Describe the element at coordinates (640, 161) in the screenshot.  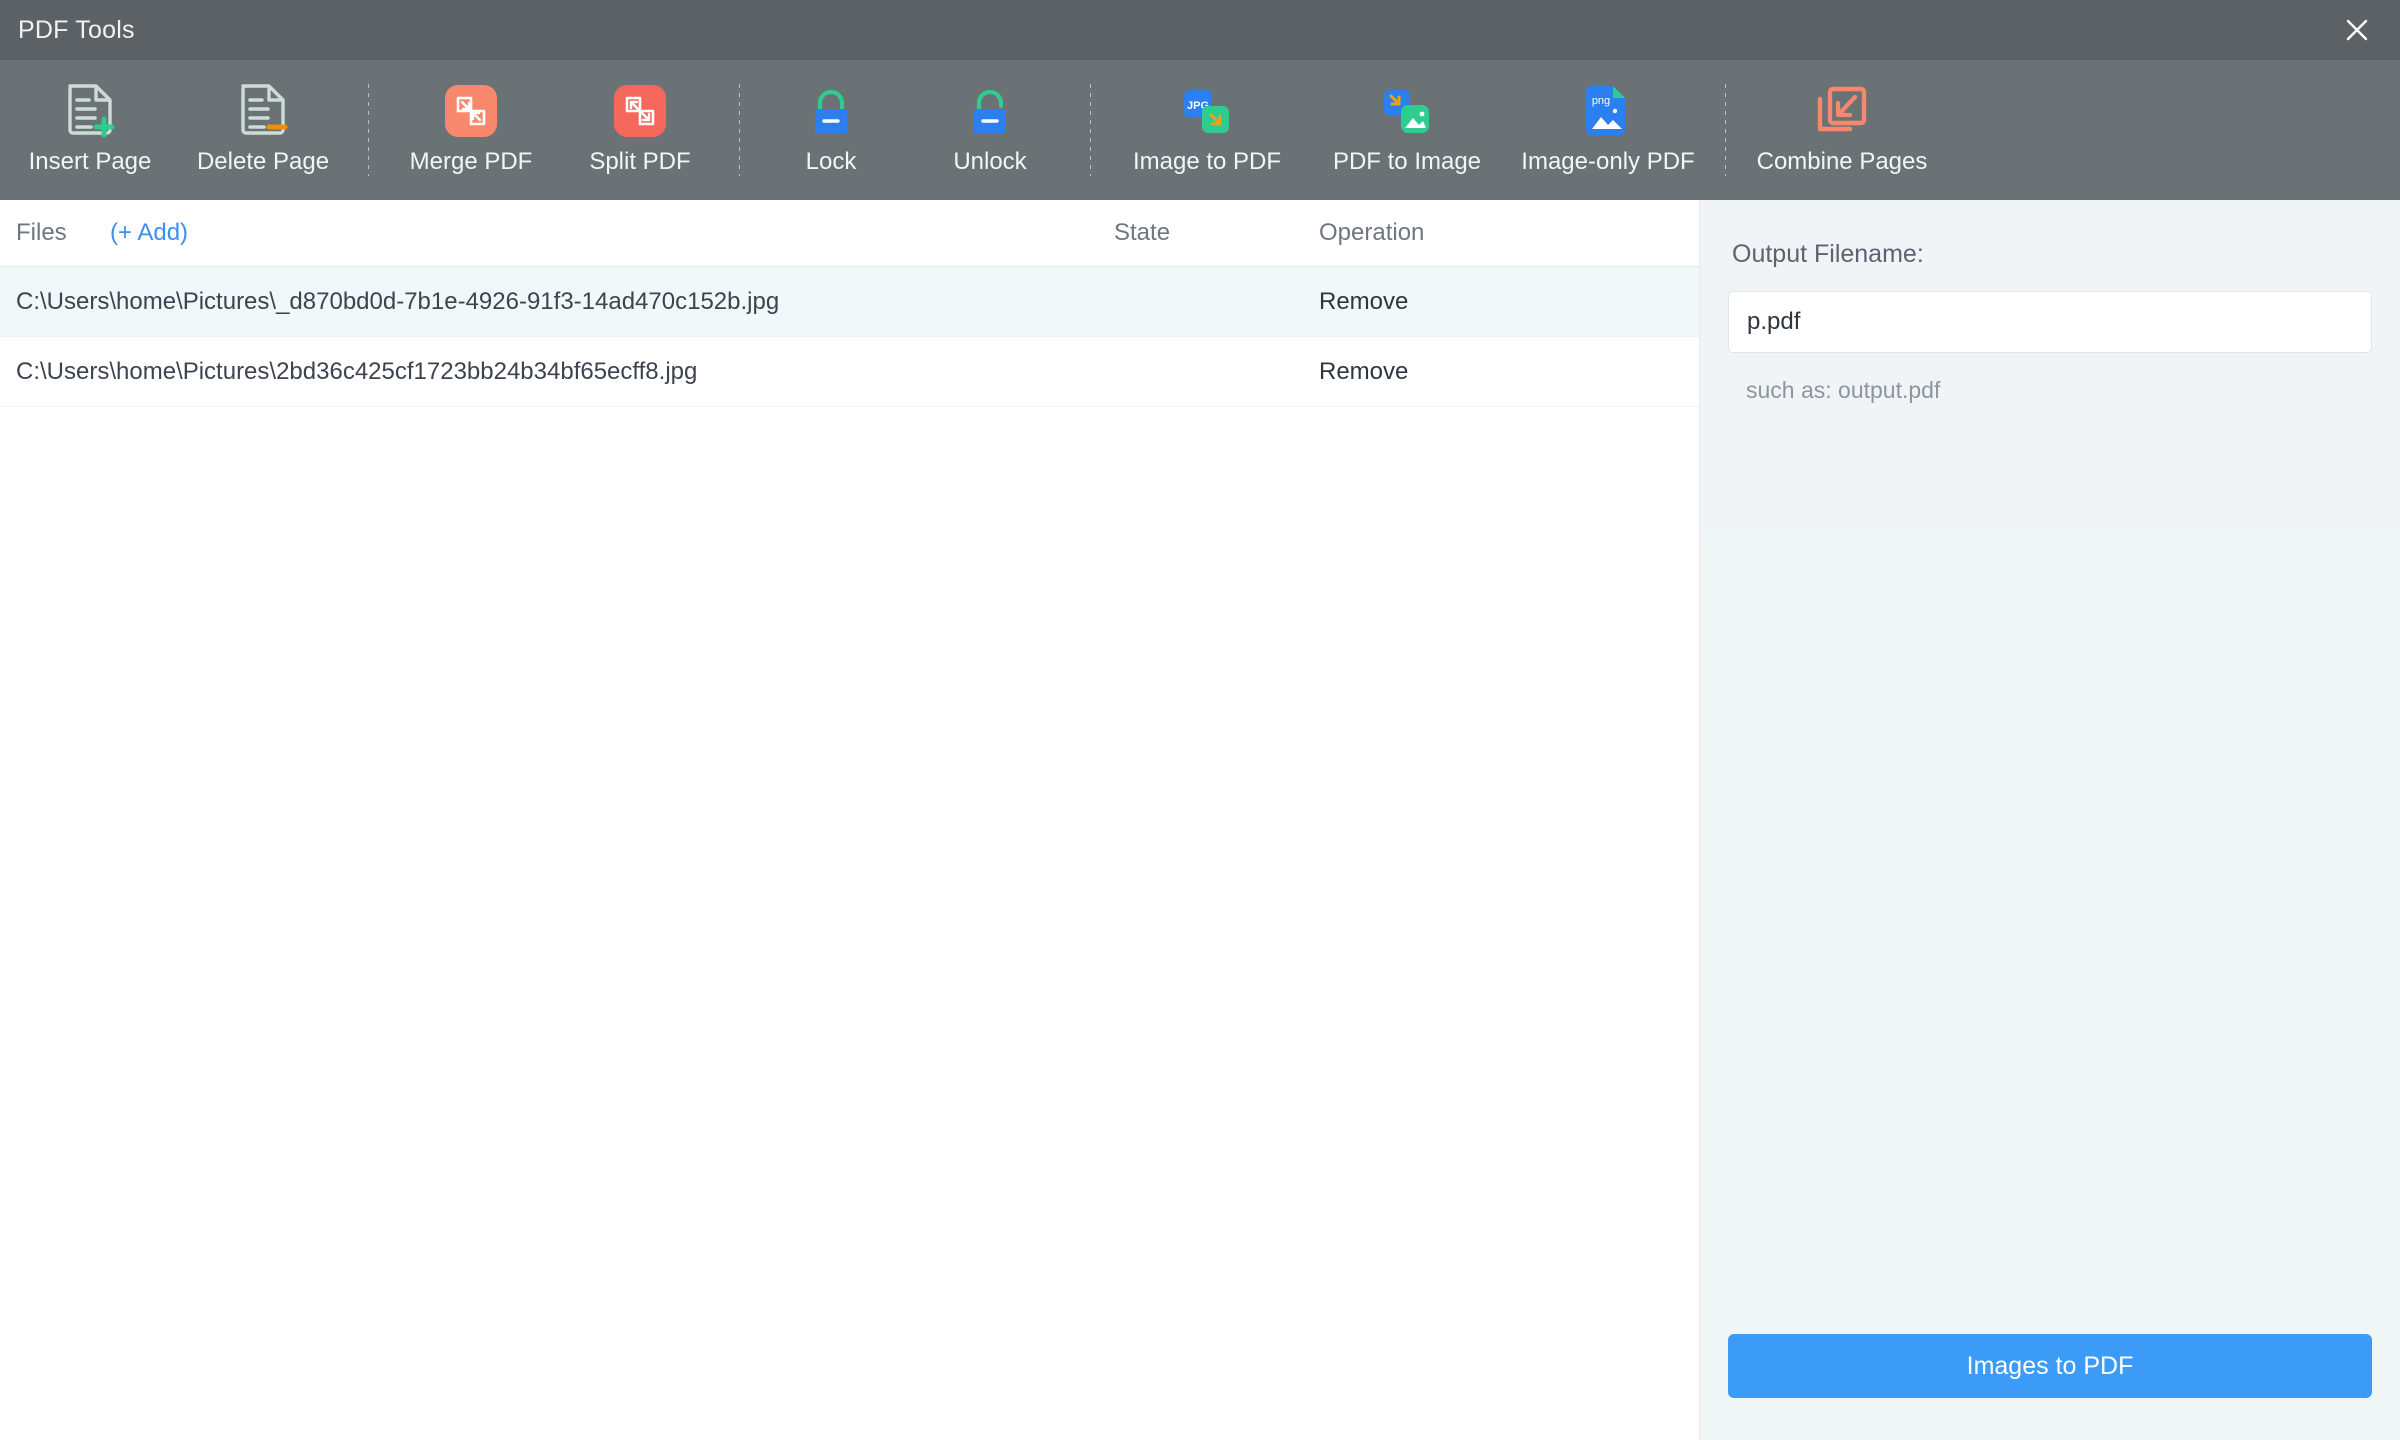
I see `toolbar-item-label: Split PDF` at that location.